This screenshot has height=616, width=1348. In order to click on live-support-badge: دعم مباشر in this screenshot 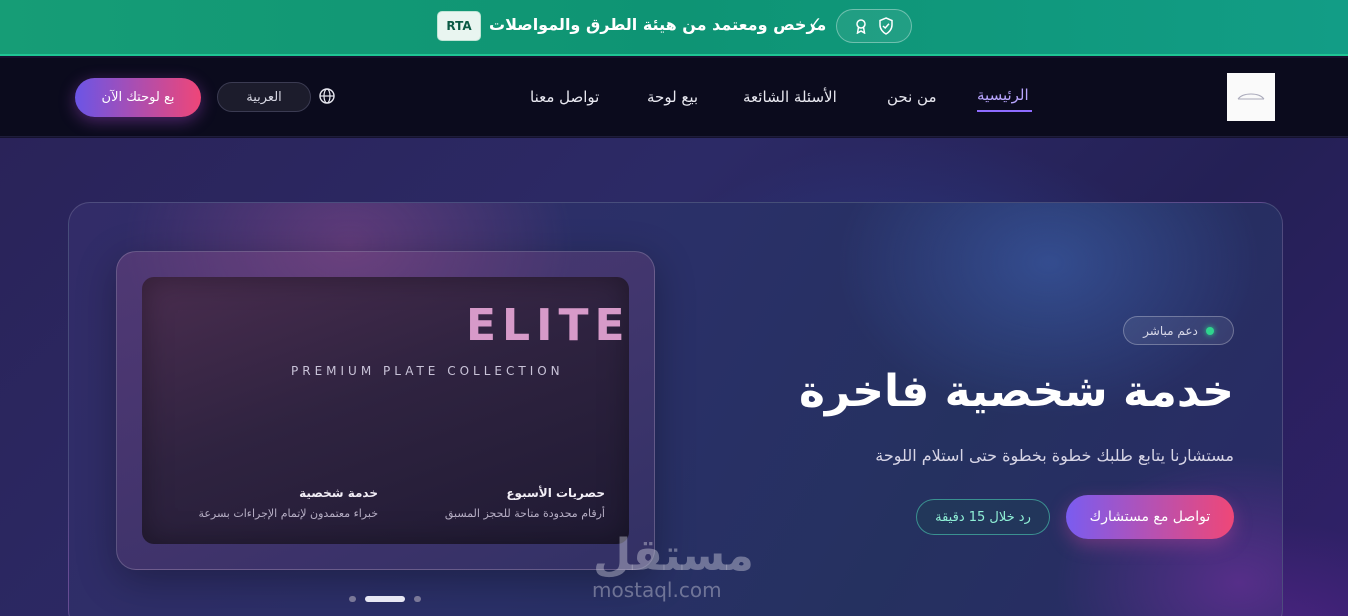, I will do `click(1178, 330)`.